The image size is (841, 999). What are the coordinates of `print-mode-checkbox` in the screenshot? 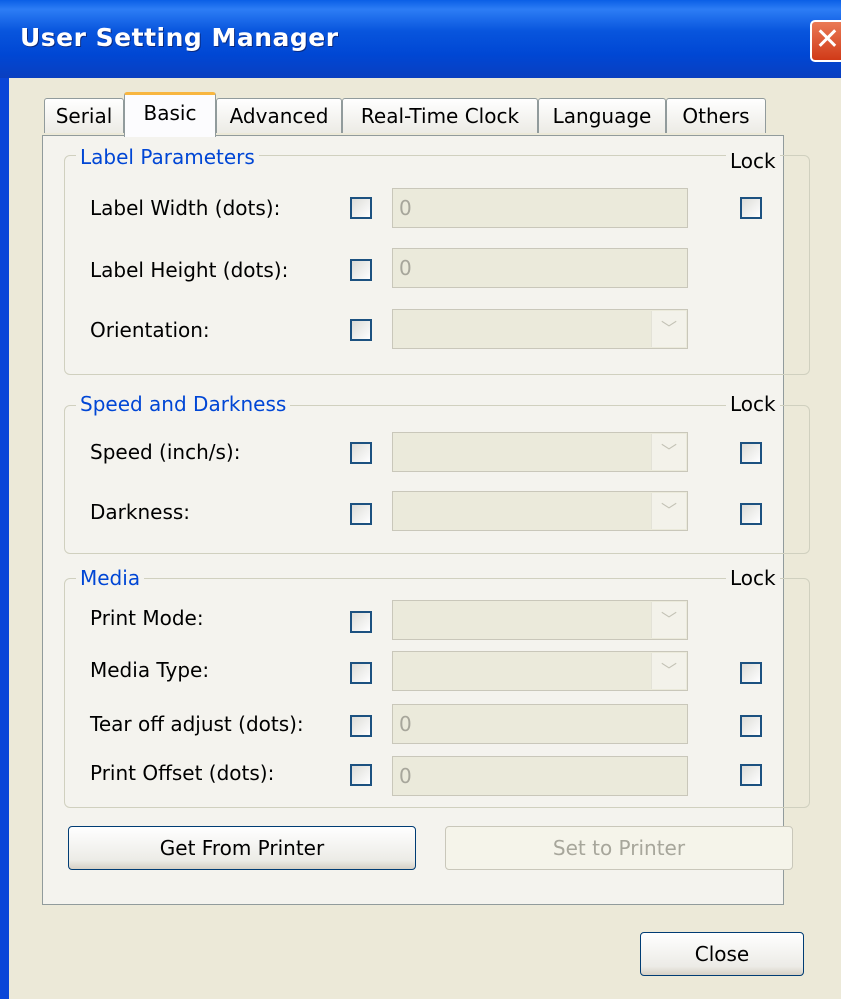 It's located at (361, 622).